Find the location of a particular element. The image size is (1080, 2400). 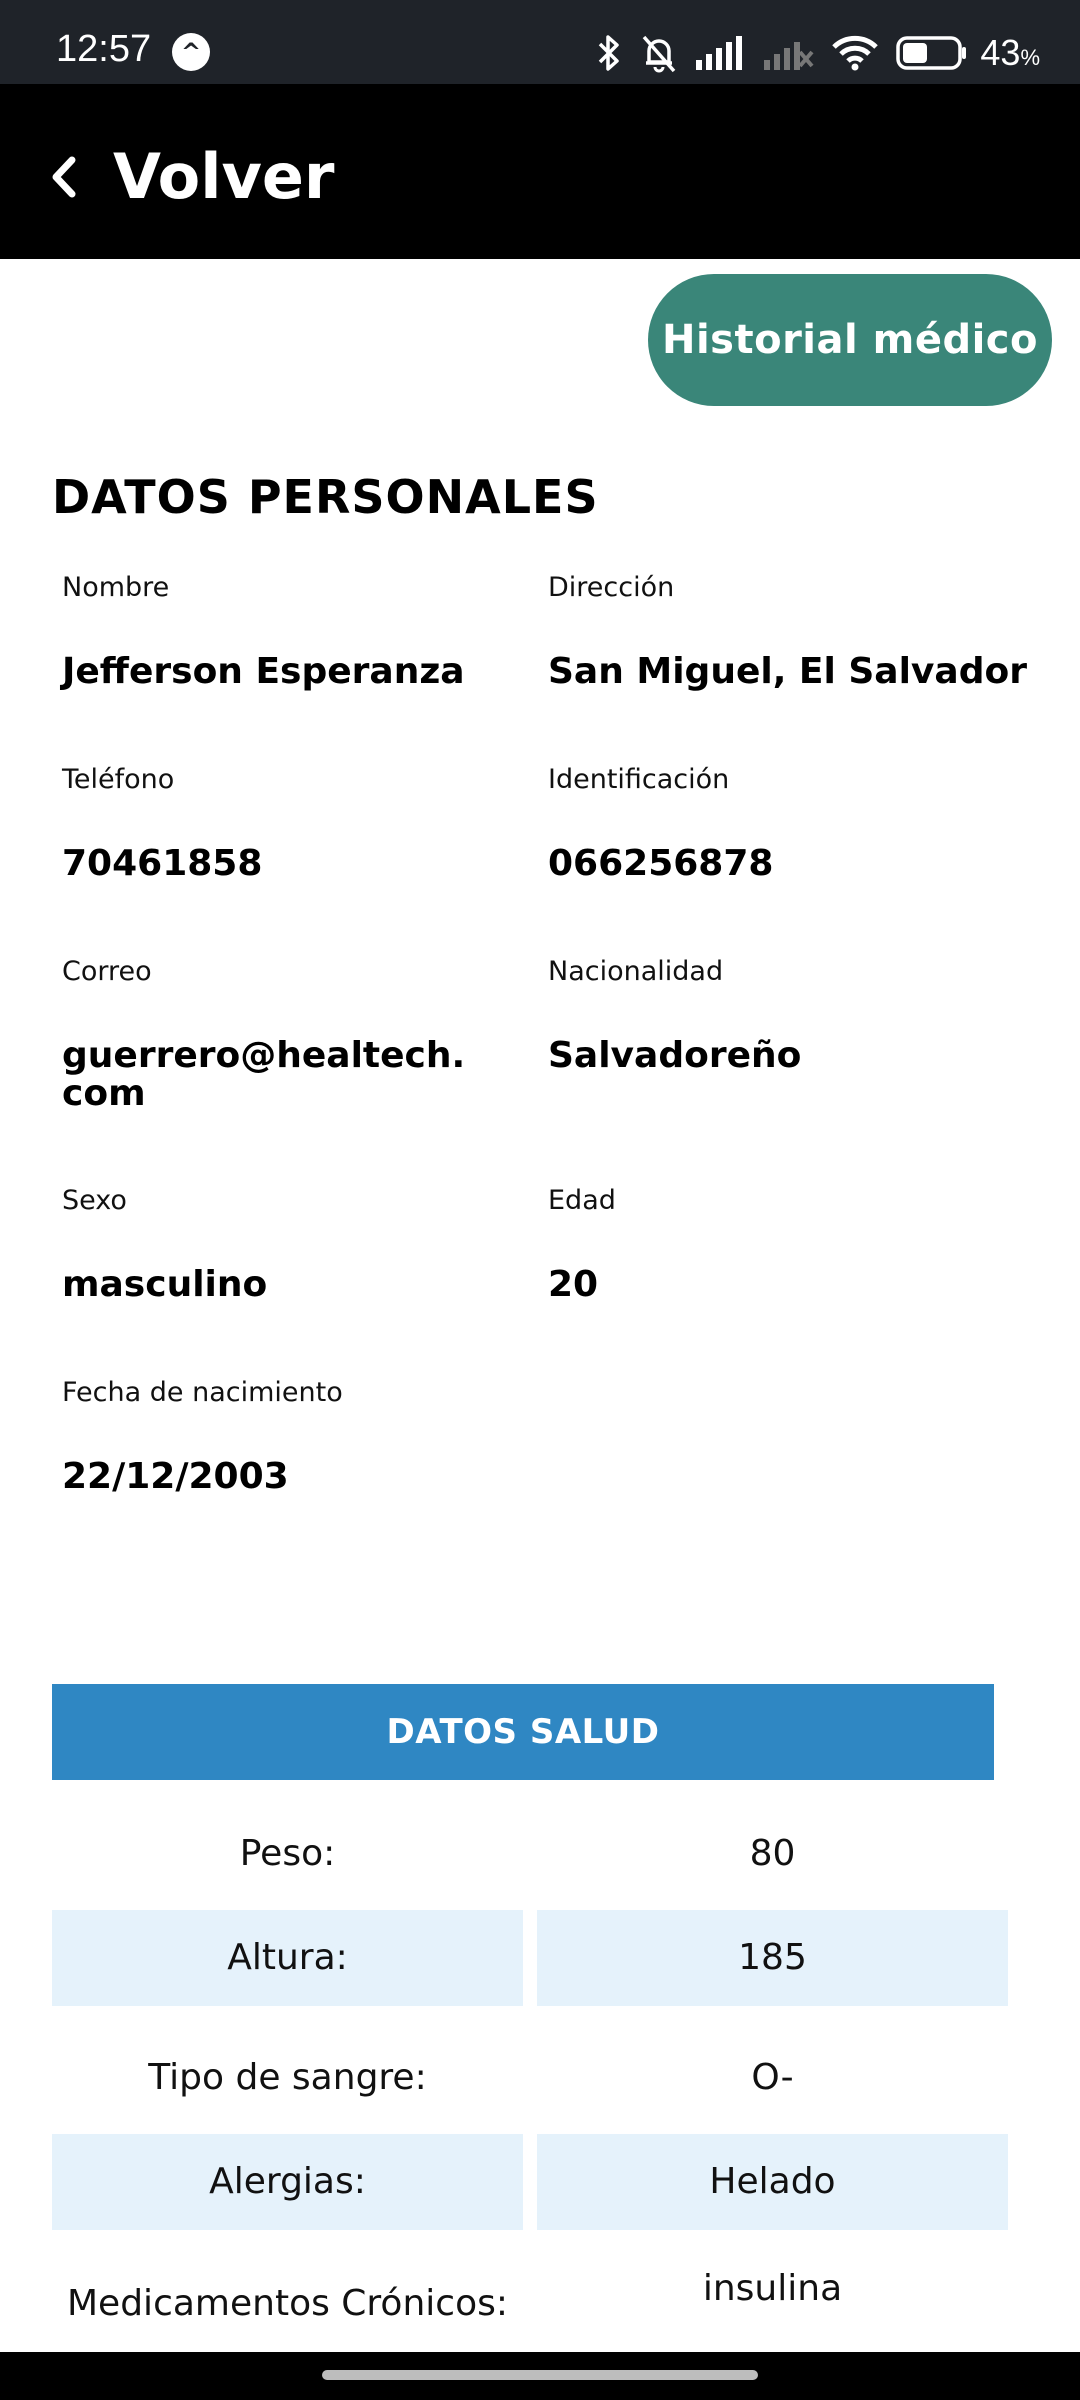

health-key: Tipo de sangre: is located at coordinates (287, 2077).